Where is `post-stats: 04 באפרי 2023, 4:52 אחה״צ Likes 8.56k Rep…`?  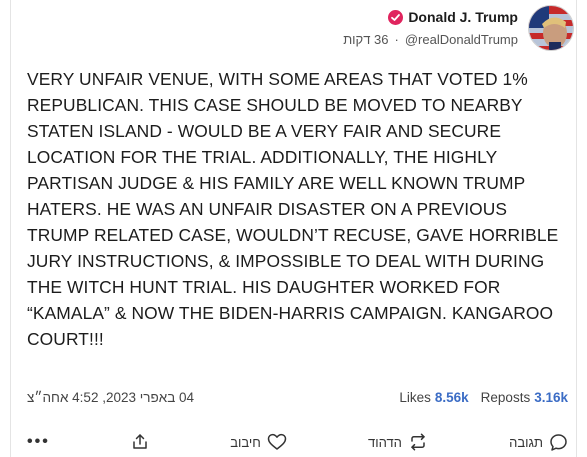 post-stats: 04 באפרי 2023, 4:52 אחה״צ Likes 8.56k Rep… is located at coordinates (297, 397).